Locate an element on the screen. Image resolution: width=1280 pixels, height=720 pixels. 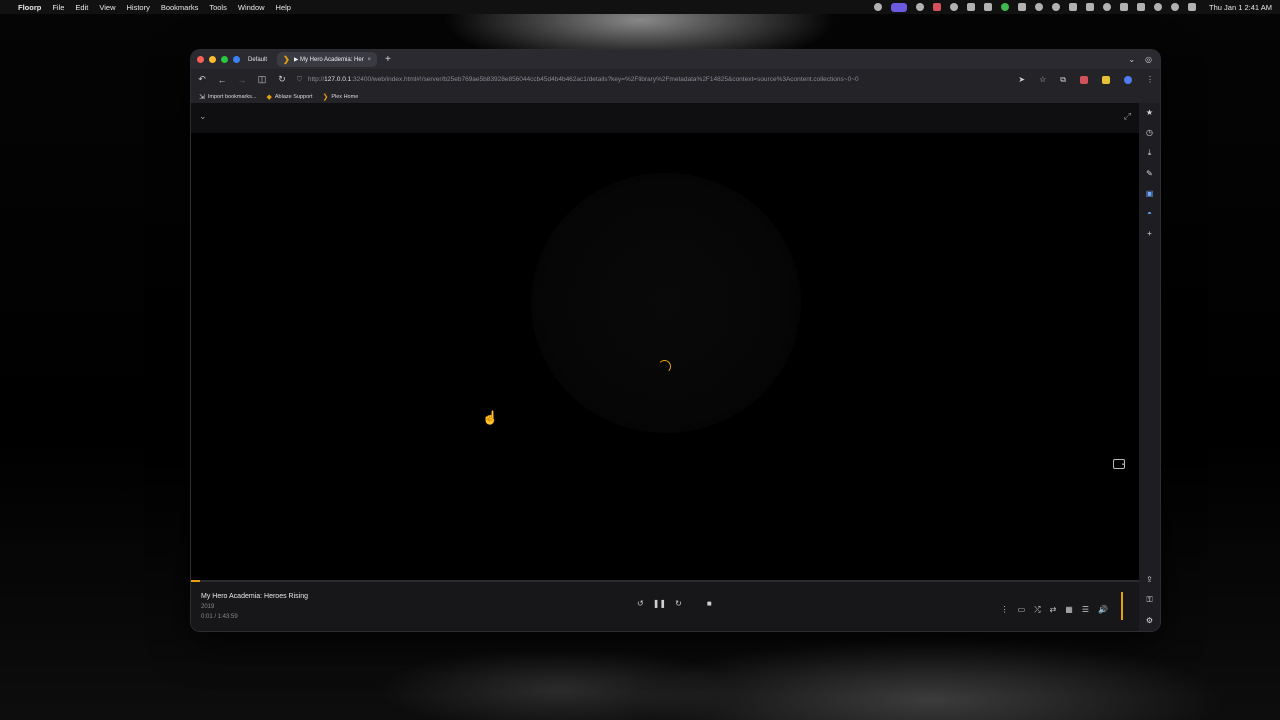
sidebar-bottom: ⇪ ⚿ ⚙ is located at coordinates (1149, 603).